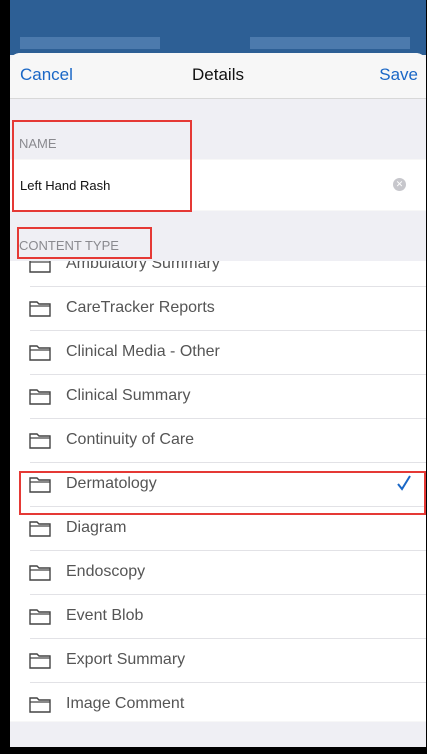 The height and width of the screenshot is (754, 427). What do you see at coordinates (38, 143) in the screenshot?
I see `name-header-label: NAME` at bounding box center [38, 143].